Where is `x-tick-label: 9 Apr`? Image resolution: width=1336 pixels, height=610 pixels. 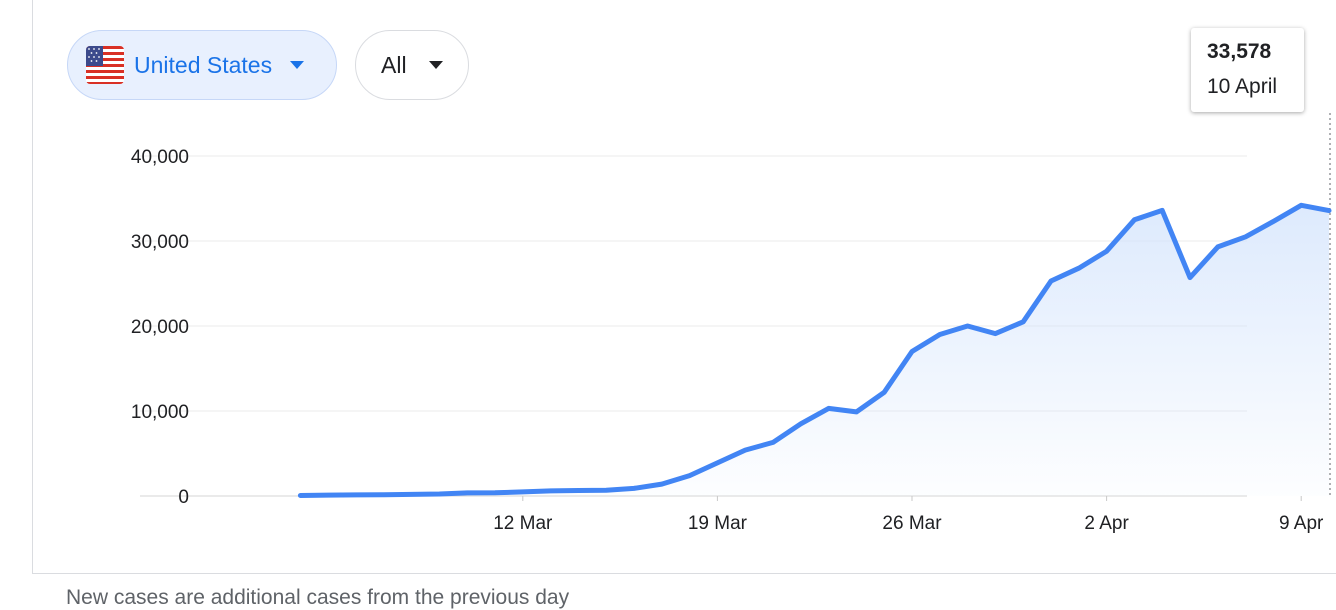 x-tick-label: 9 Apr is located at coordinates (1301, 523).